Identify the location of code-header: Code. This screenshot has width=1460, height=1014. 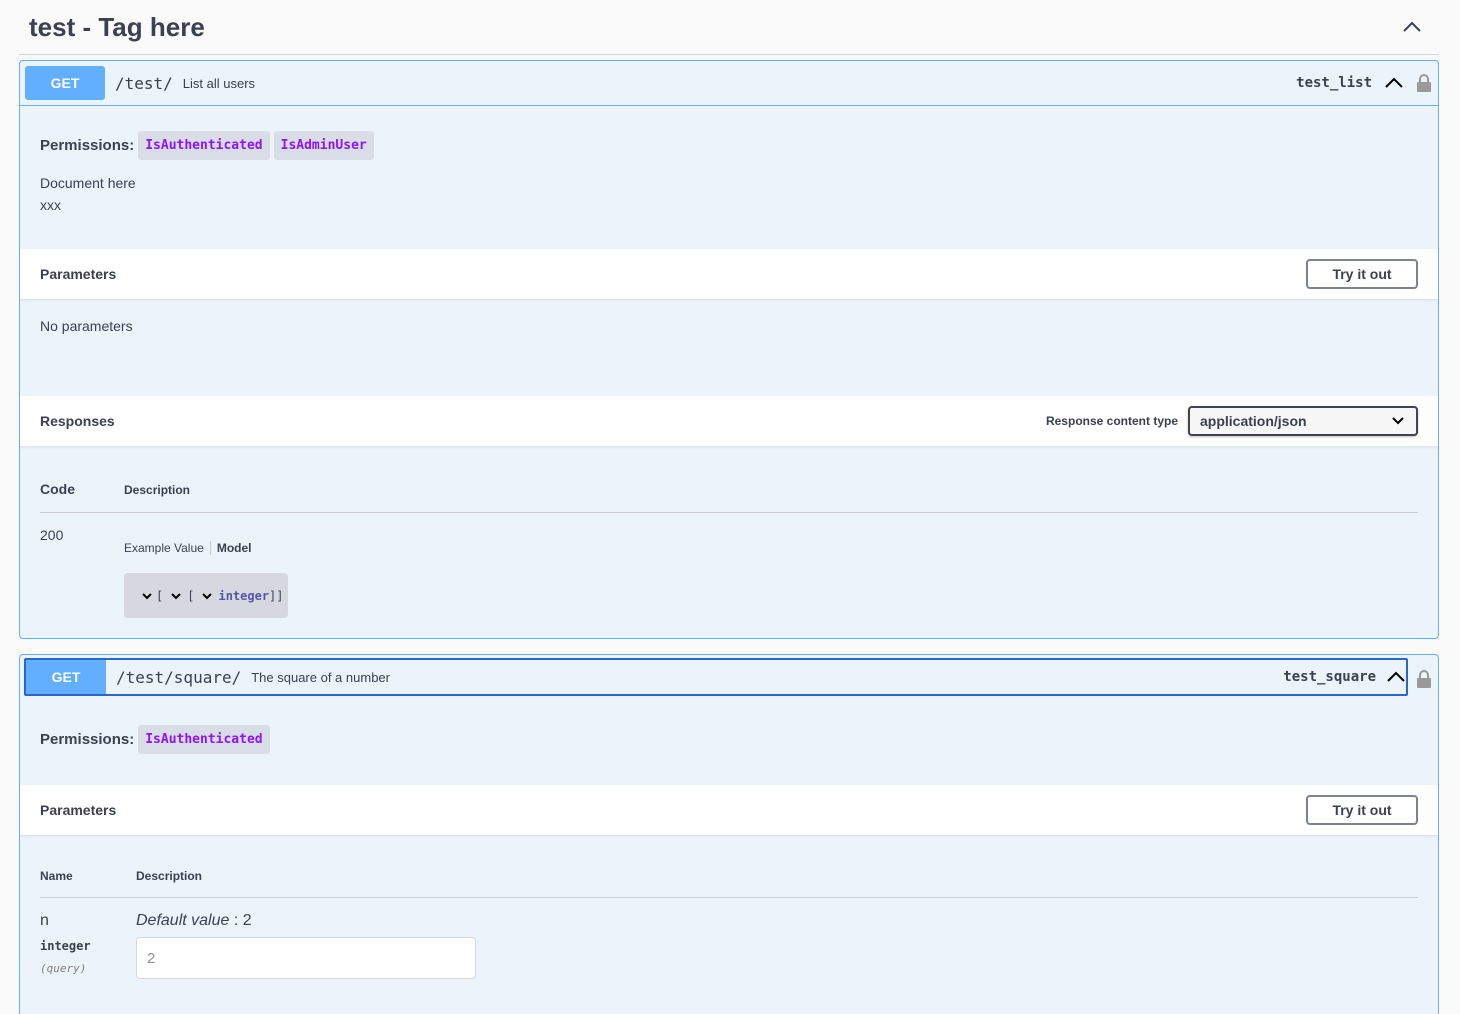
(57, 489).